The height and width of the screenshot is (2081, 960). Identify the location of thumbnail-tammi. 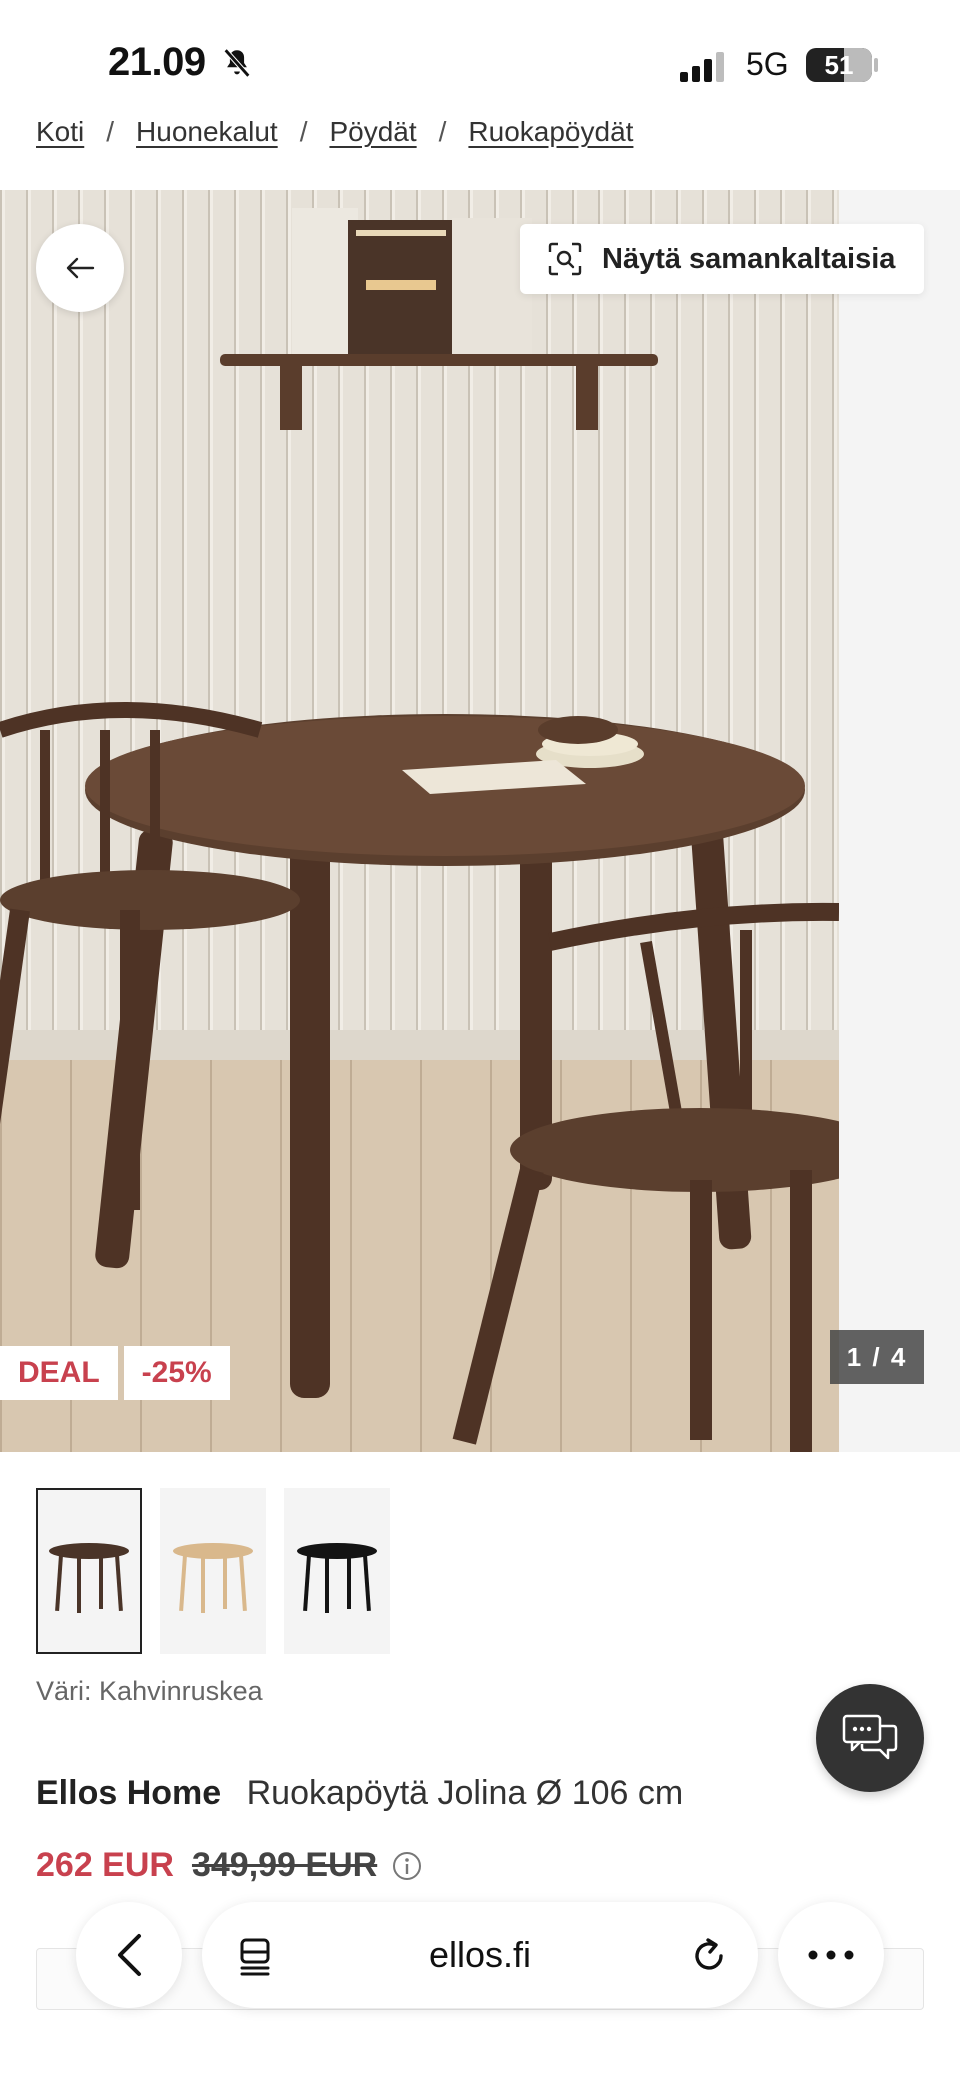
(213, 1571).